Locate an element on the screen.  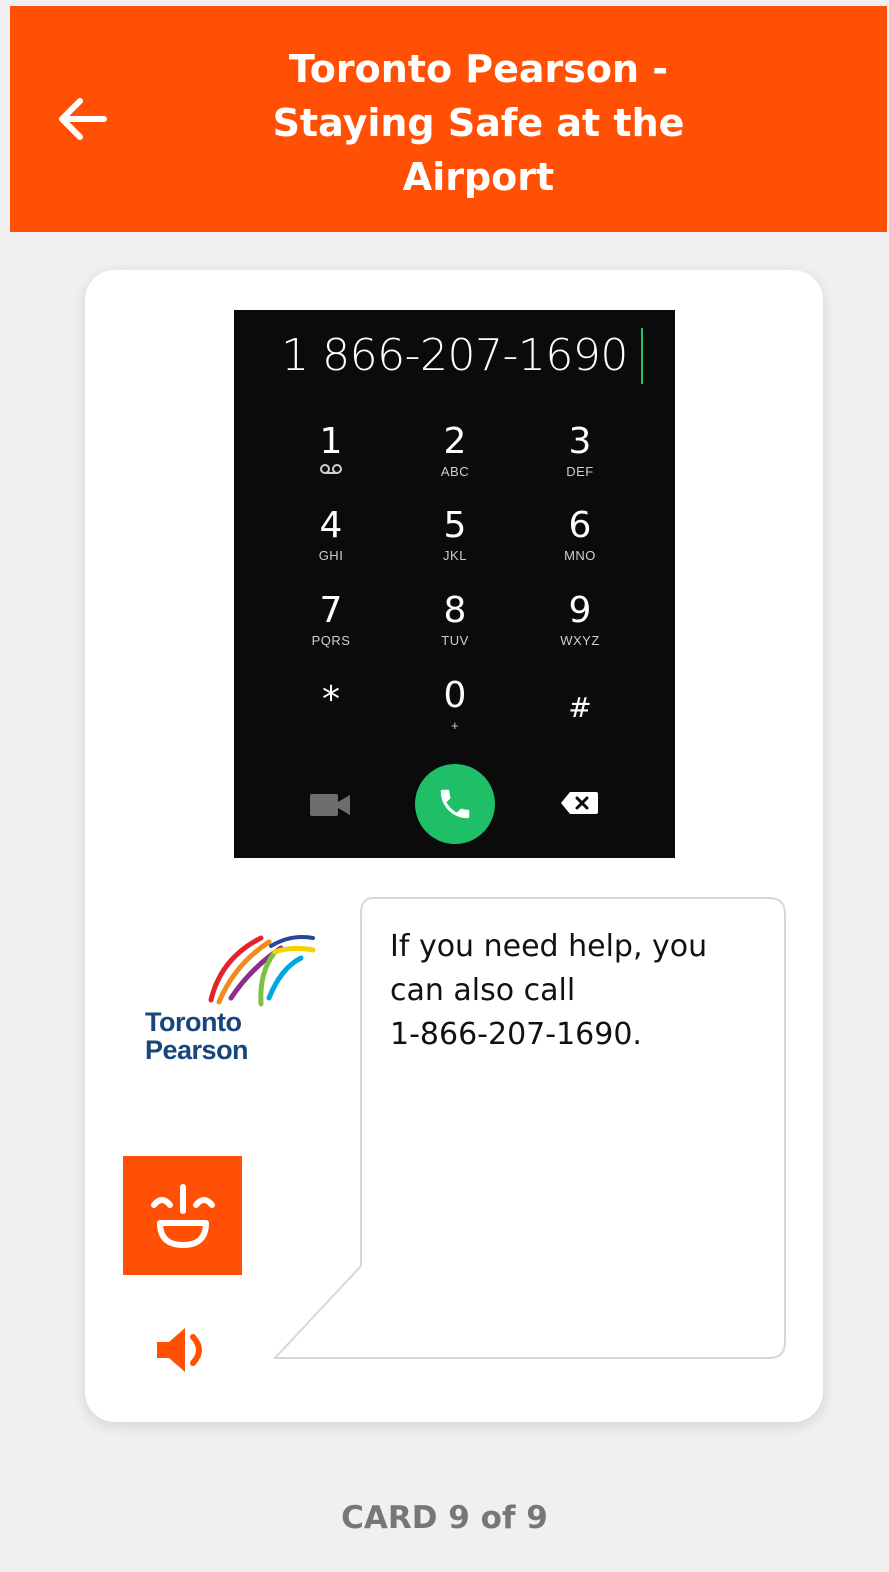
smiley-face-icon is located at coordinates (182, 1215).